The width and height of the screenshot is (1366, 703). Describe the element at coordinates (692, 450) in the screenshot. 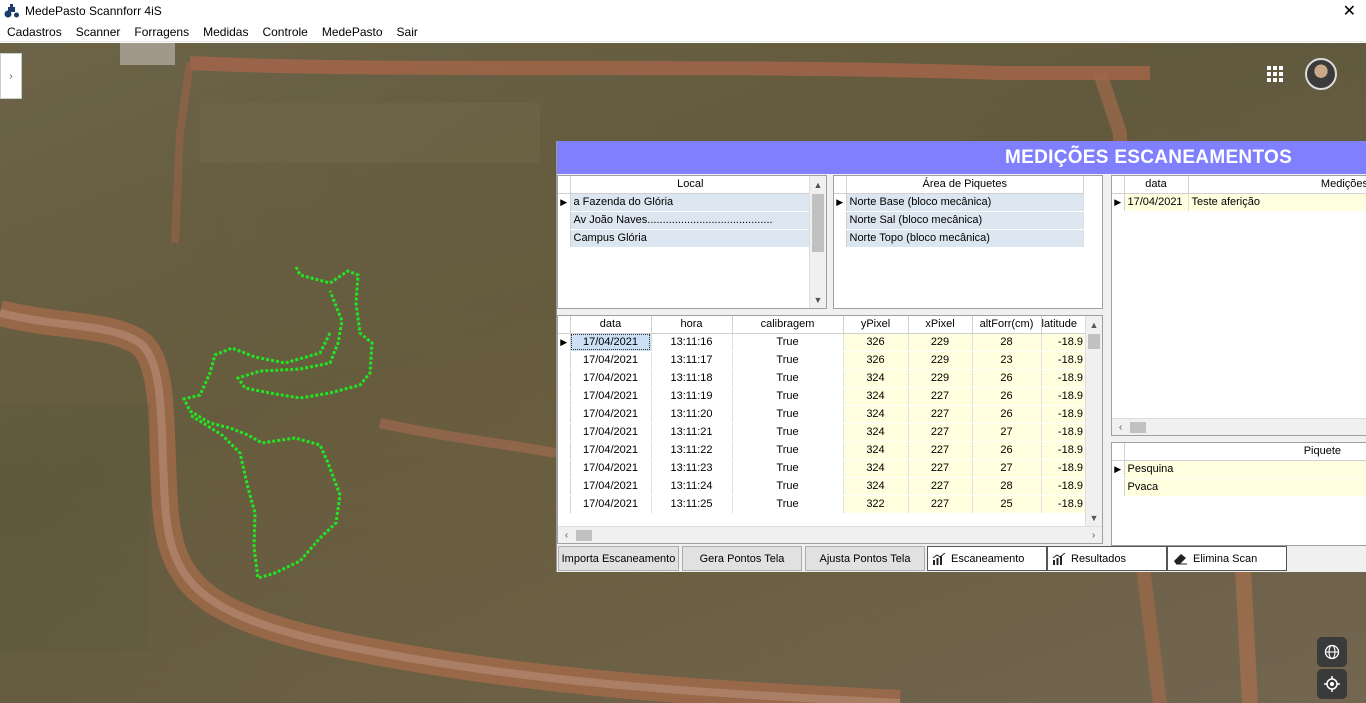

I see `scan-cell: 13:11:22` at that location.